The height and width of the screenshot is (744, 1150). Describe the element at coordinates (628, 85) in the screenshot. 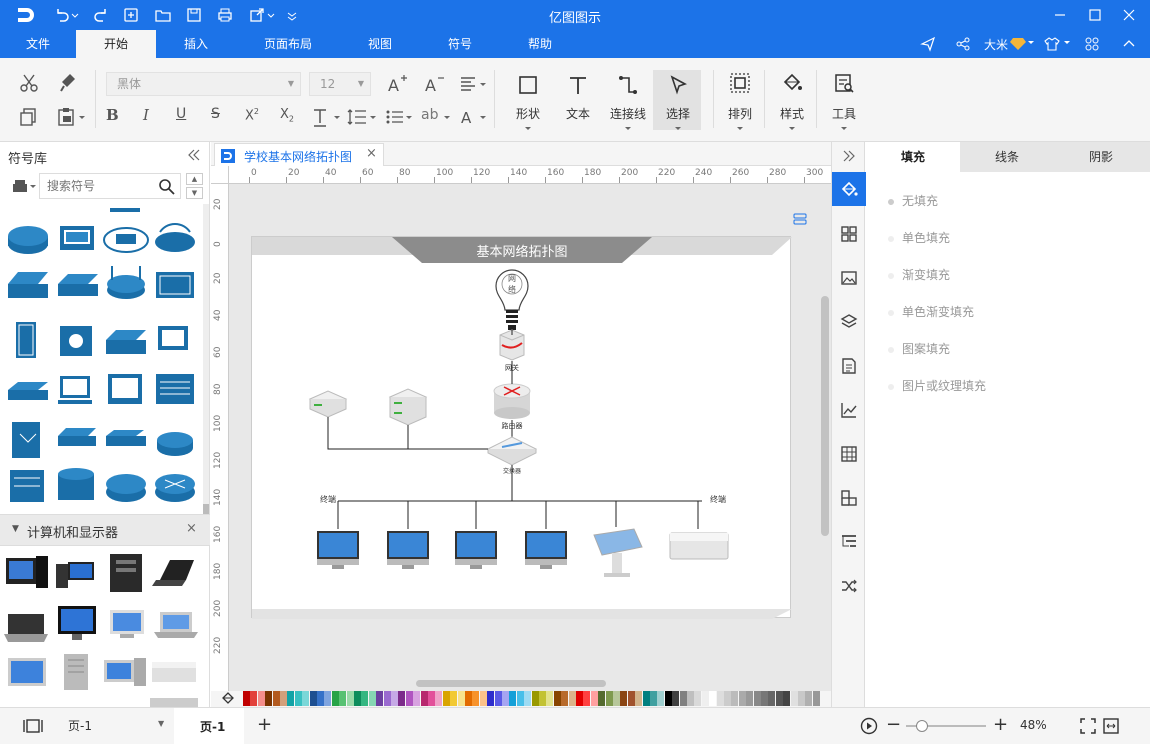

I see `connector-icon` at that location.